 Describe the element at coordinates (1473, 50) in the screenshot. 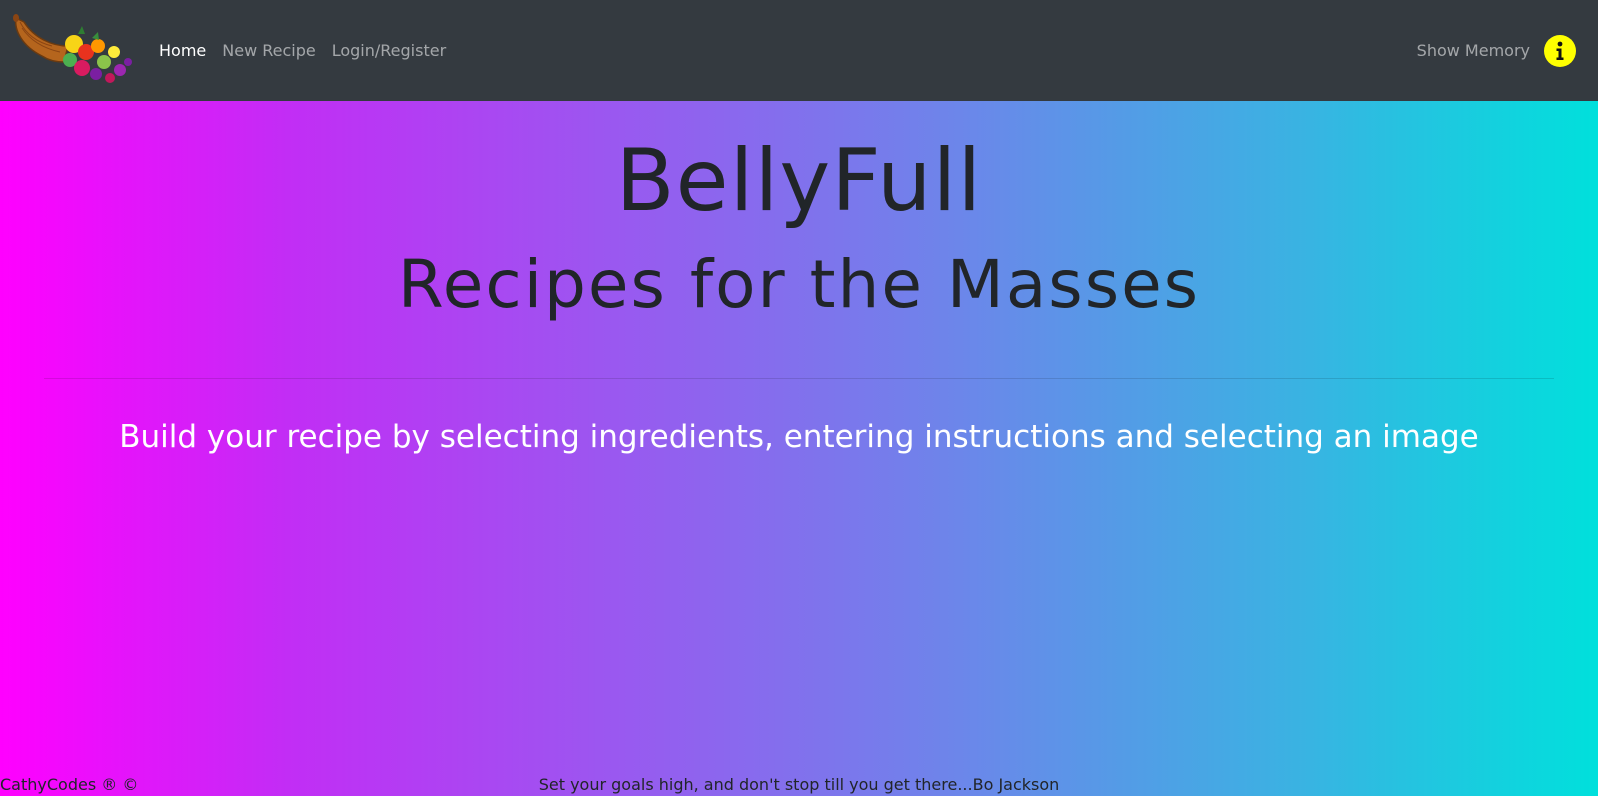

I see `show-memory-link: Show Memory` at that location.